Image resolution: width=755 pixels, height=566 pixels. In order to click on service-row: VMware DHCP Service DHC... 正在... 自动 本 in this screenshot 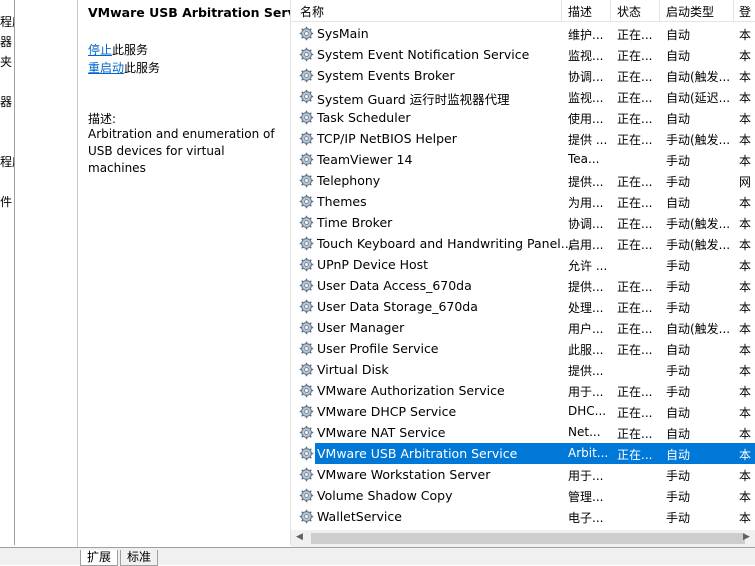, I will do `click(523, 411)`.